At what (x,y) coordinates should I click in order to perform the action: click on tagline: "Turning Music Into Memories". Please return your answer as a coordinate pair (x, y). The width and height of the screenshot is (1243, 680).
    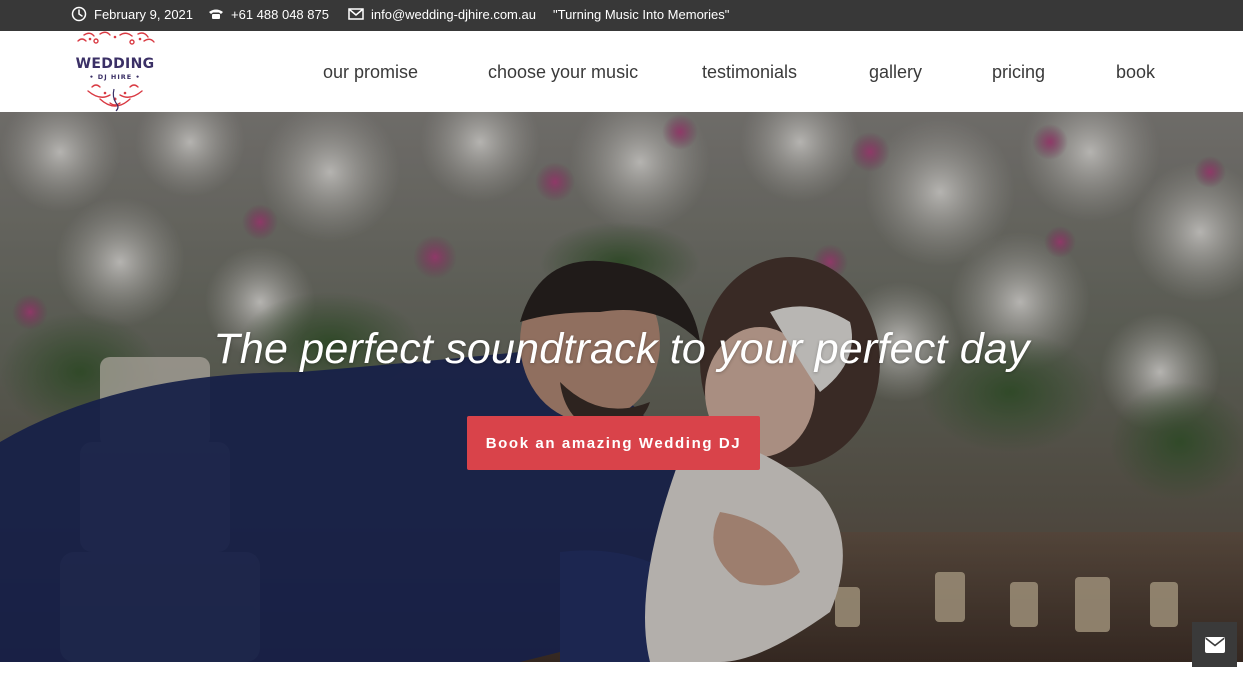
    Looking at the image, I should click on (641, 14).